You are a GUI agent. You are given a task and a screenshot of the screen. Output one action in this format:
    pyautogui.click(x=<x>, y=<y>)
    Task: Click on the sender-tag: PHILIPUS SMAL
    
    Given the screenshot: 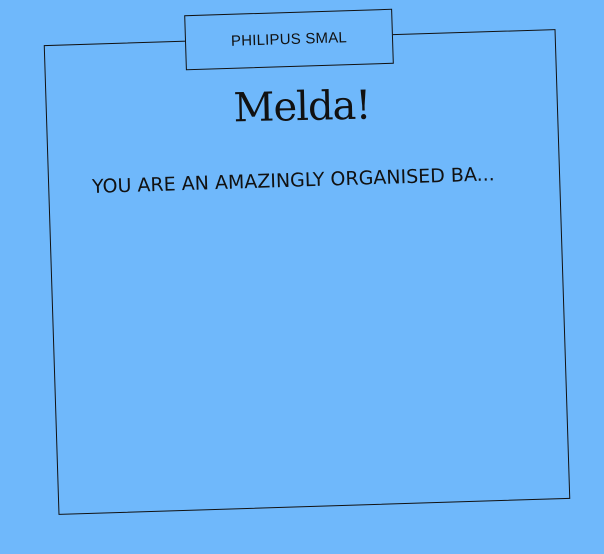 What is the action you would take?
    pyautogui.click(x=289, y=39)
    